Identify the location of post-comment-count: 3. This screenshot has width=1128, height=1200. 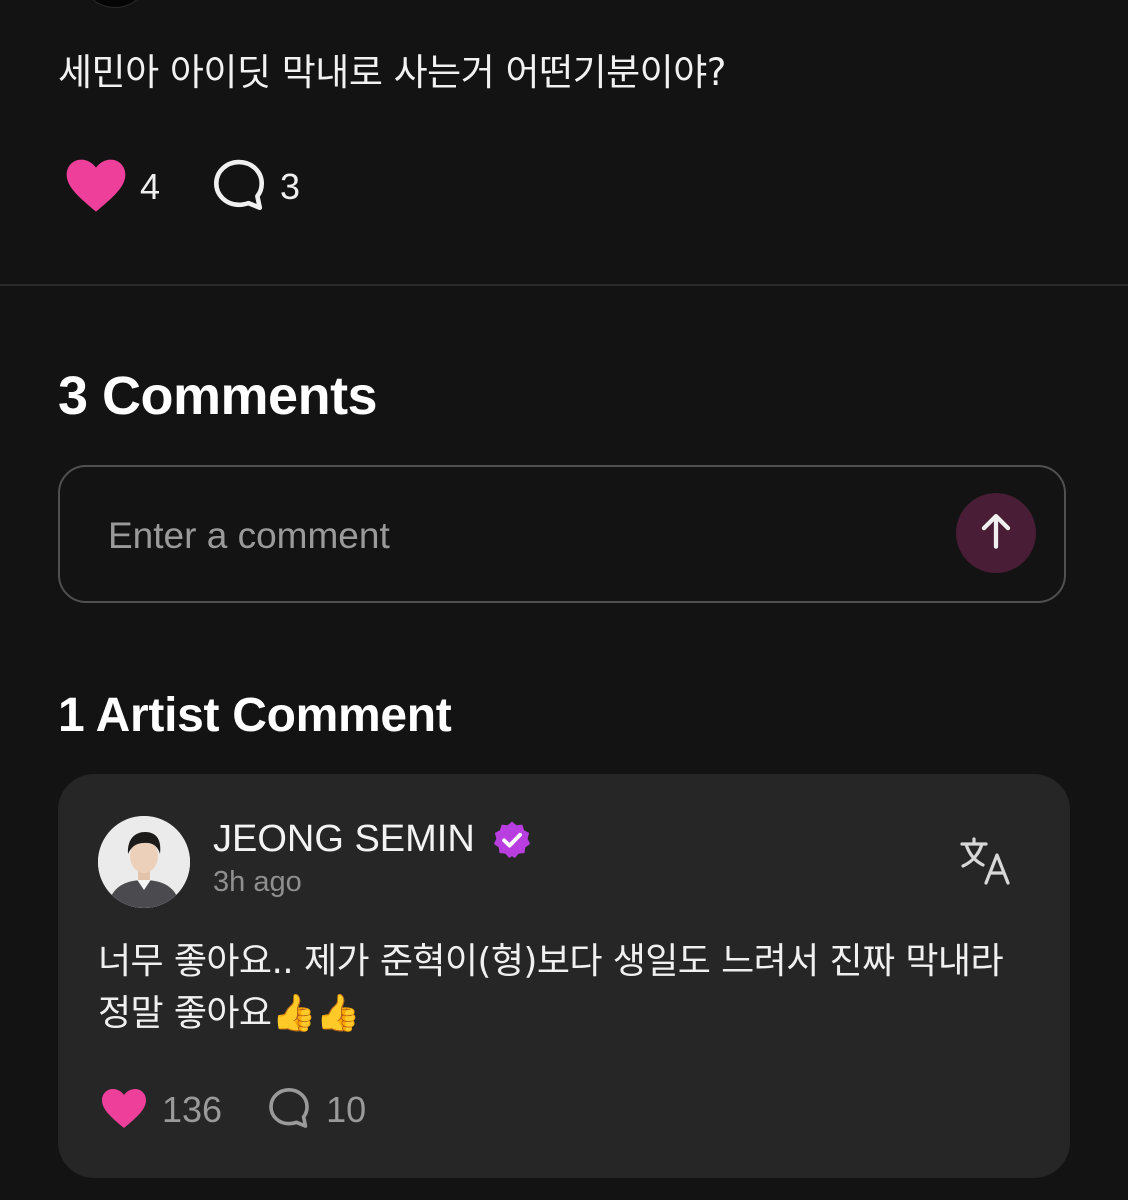
(290, 186).